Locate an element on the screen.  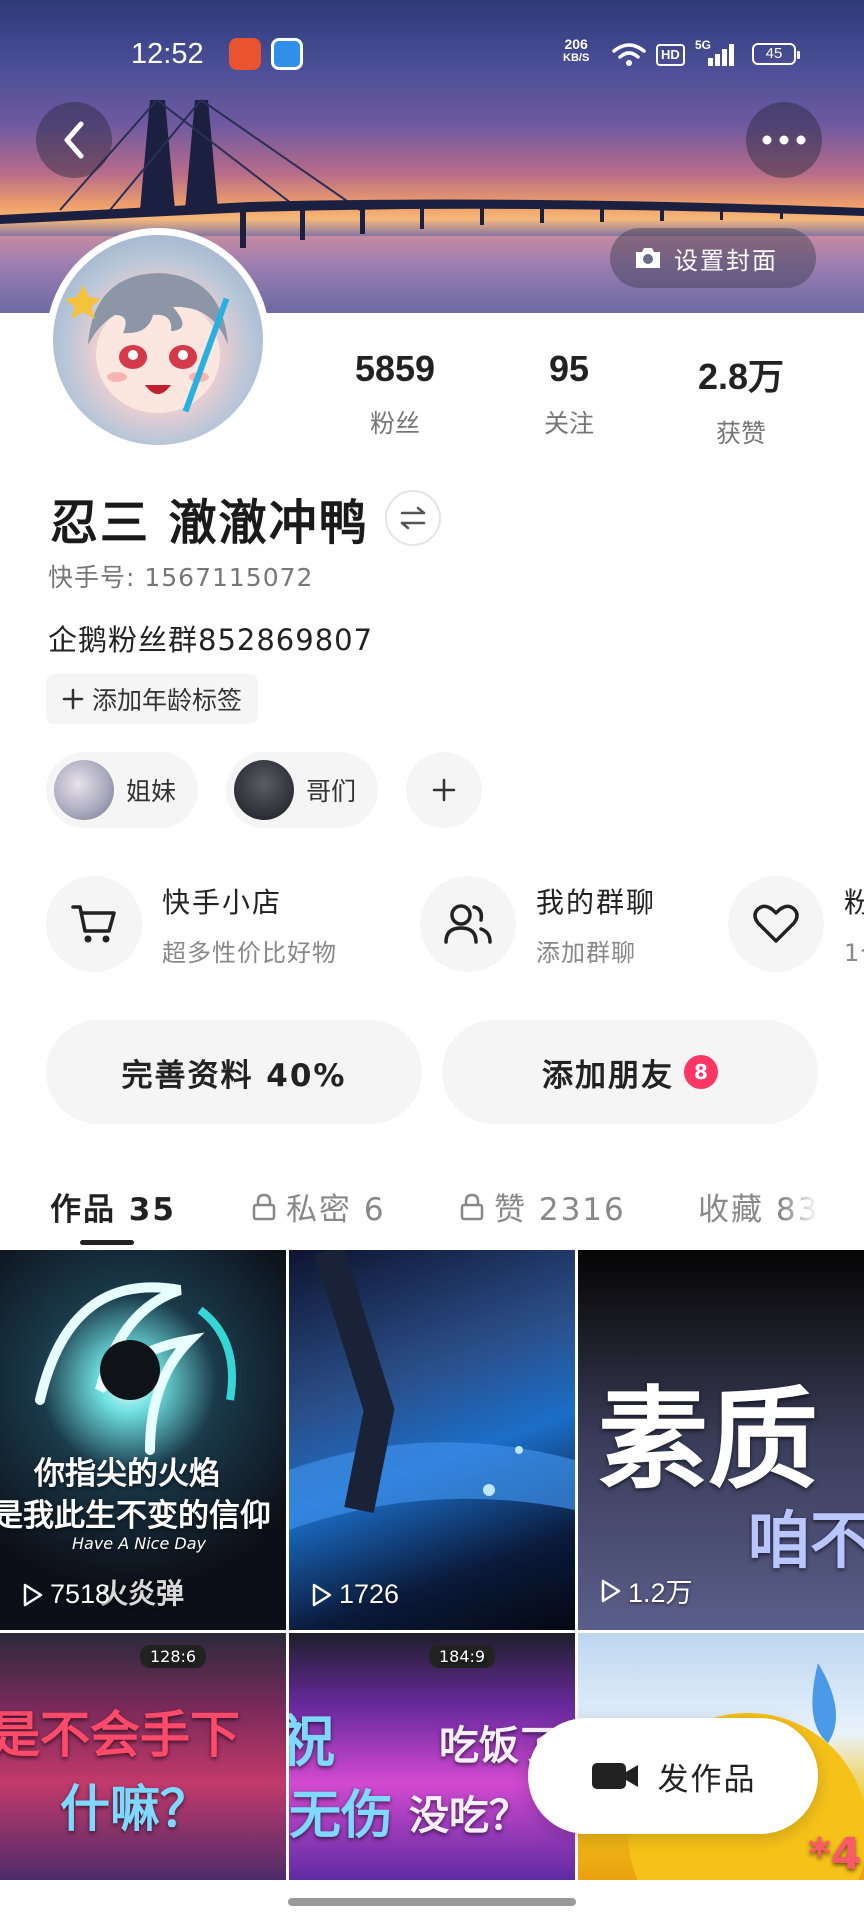
video-caption: 什嘛？ is located at coordinates (135, 1809).